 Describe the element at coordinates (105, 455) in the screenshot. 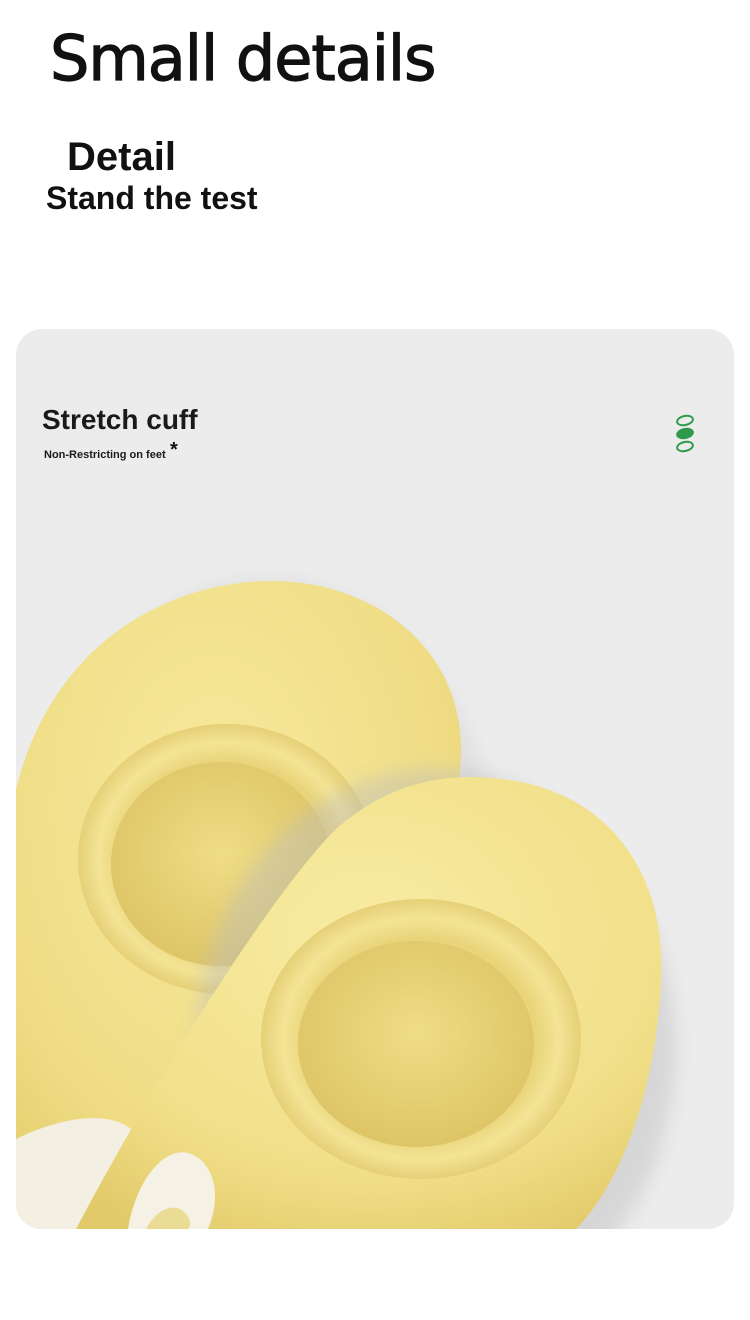

I see `feature-description: Non-Restricting on feet` at that location.